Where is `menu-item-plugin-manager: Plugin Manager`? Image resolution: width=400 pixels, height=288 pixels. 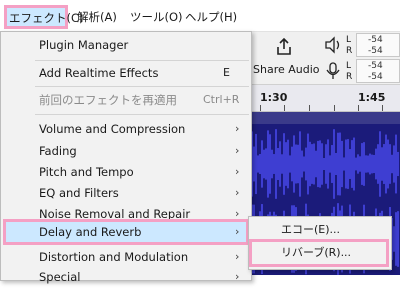
menu-item-plugin-manager: Plugin Manager is located at coordinates (126, 45).